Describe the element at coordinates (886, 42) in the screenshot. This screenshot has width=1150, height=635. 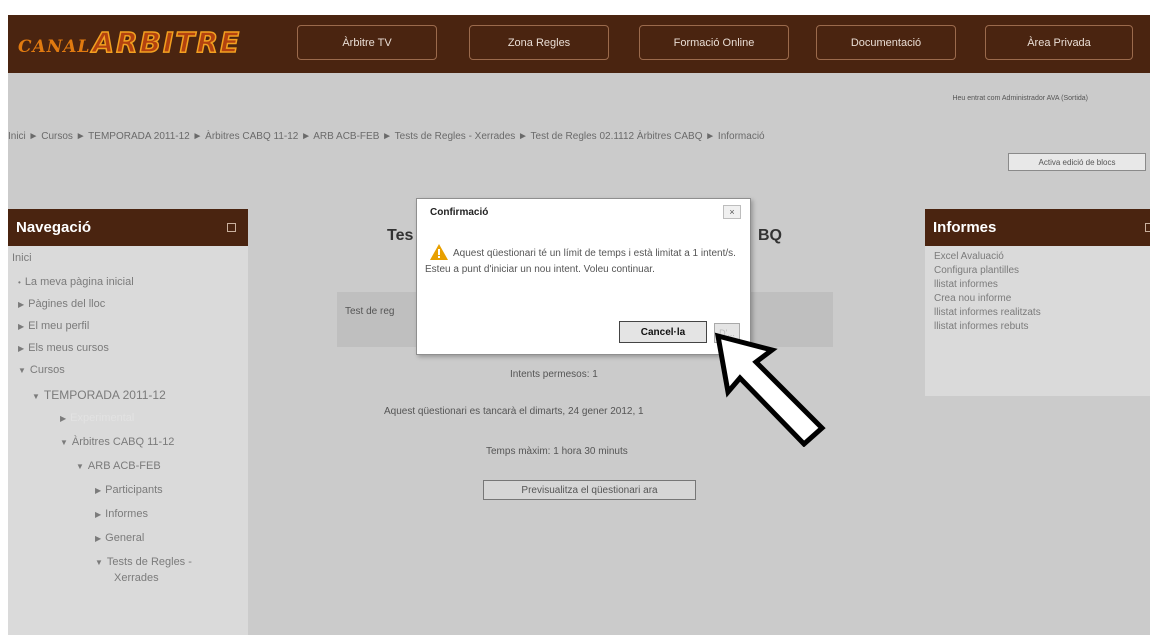
I see `nav-tab-documentacio: Documentació` at that location.